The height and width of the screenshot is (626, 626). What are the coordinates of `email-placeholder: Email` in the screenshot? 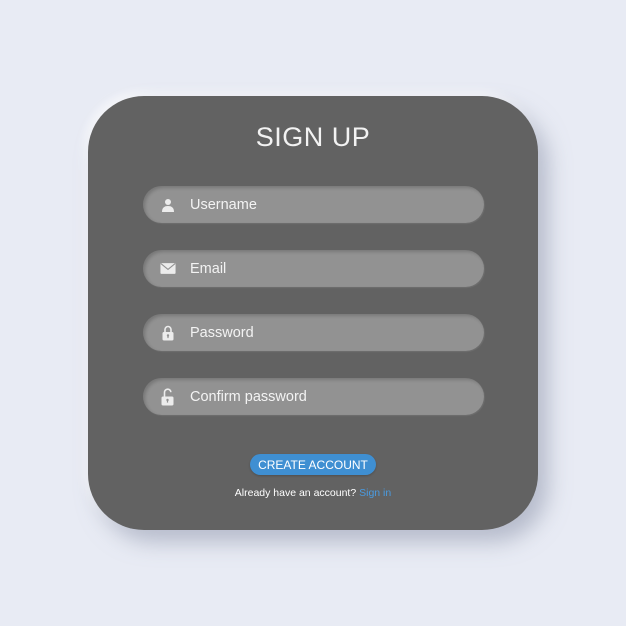 It's located at (208, 268).